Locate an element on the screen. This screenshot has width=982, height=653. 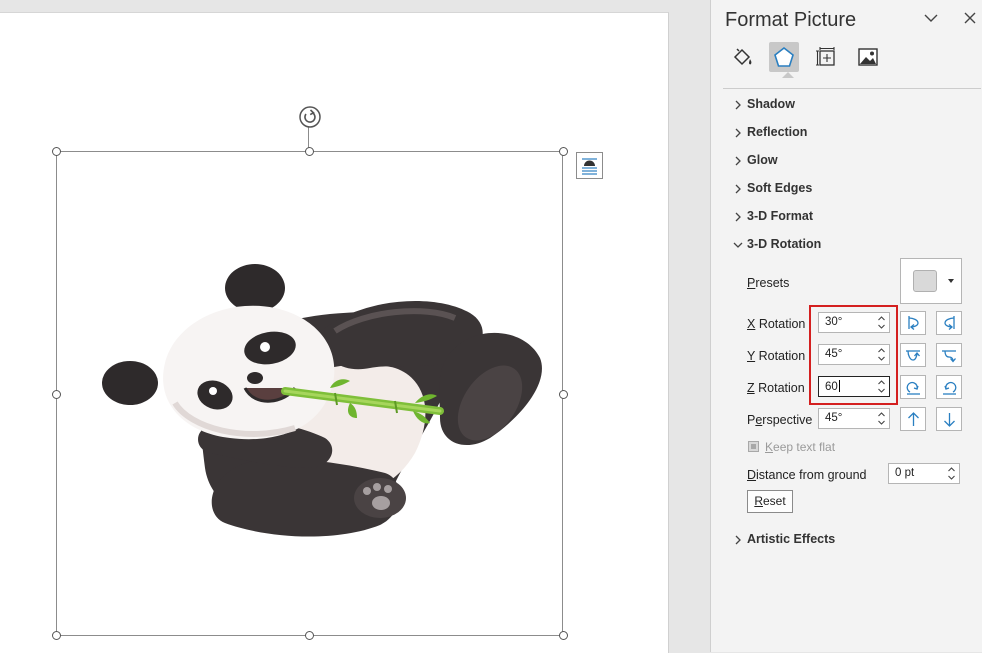
layout-options-button is located at coordinates (589, 165).